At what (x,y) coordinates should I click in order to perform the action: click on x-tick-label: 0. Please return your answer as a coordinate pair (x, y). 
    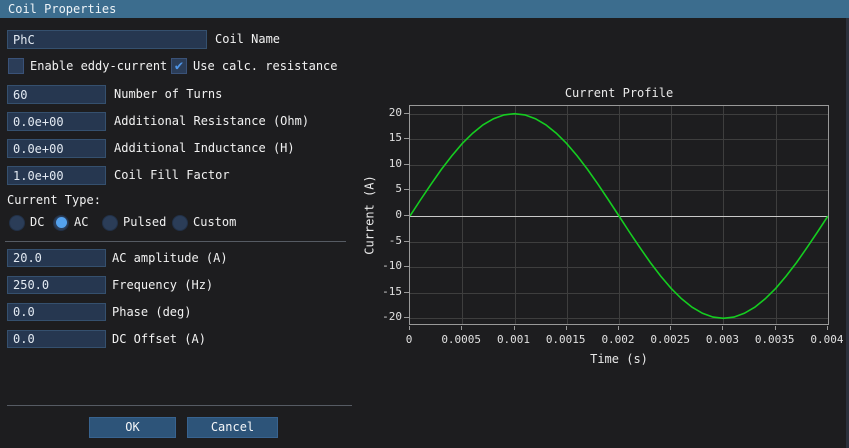
    Looking at the image, I should click on (409, 339).